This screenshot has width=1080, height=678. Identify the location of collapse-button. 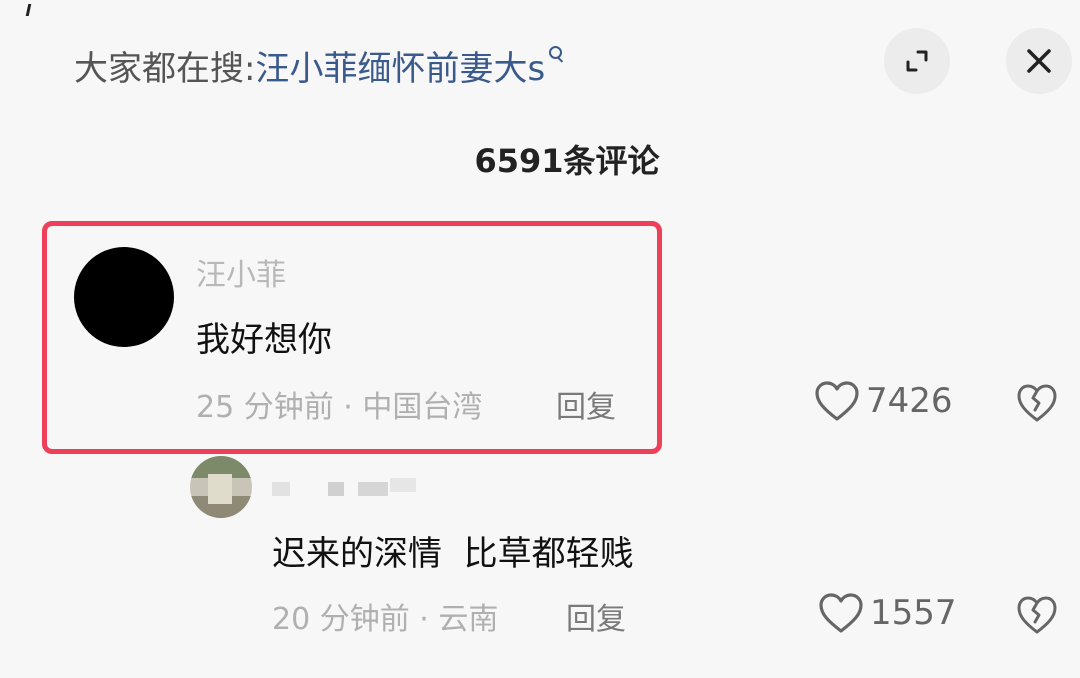
(917, 61).